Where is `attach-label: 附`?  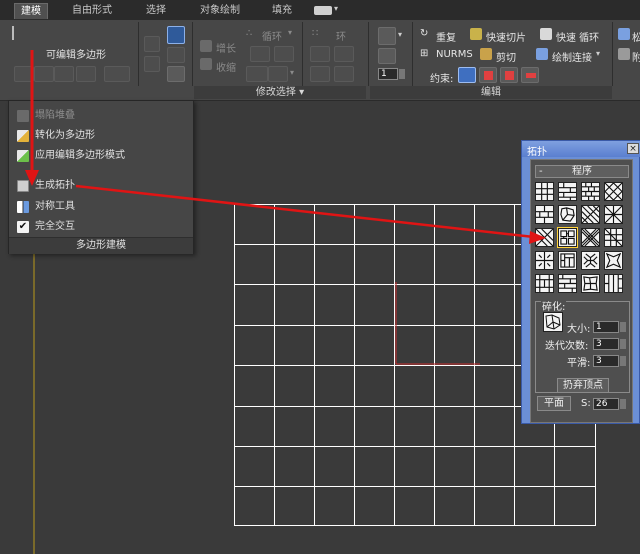 attach-label: 附 is located at coordinates (636, 56).